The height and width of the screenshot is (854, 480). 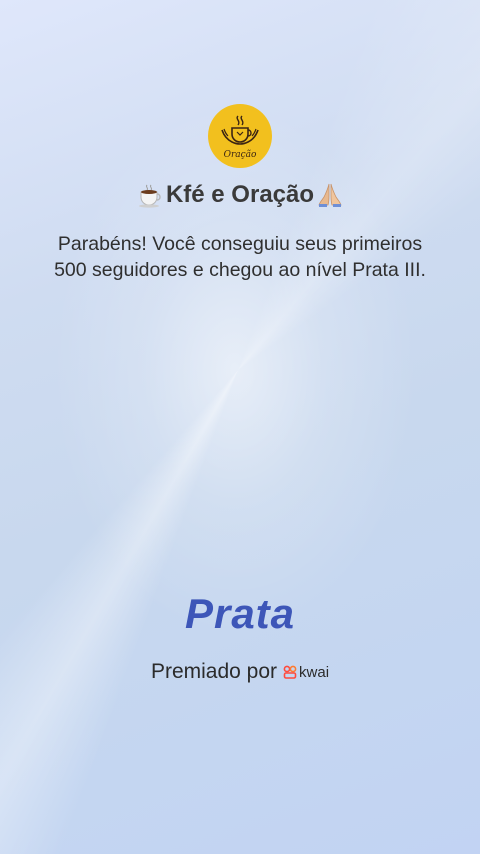 I want to click on channel-title: Kfé e Oração, so click(x=240, y=195).